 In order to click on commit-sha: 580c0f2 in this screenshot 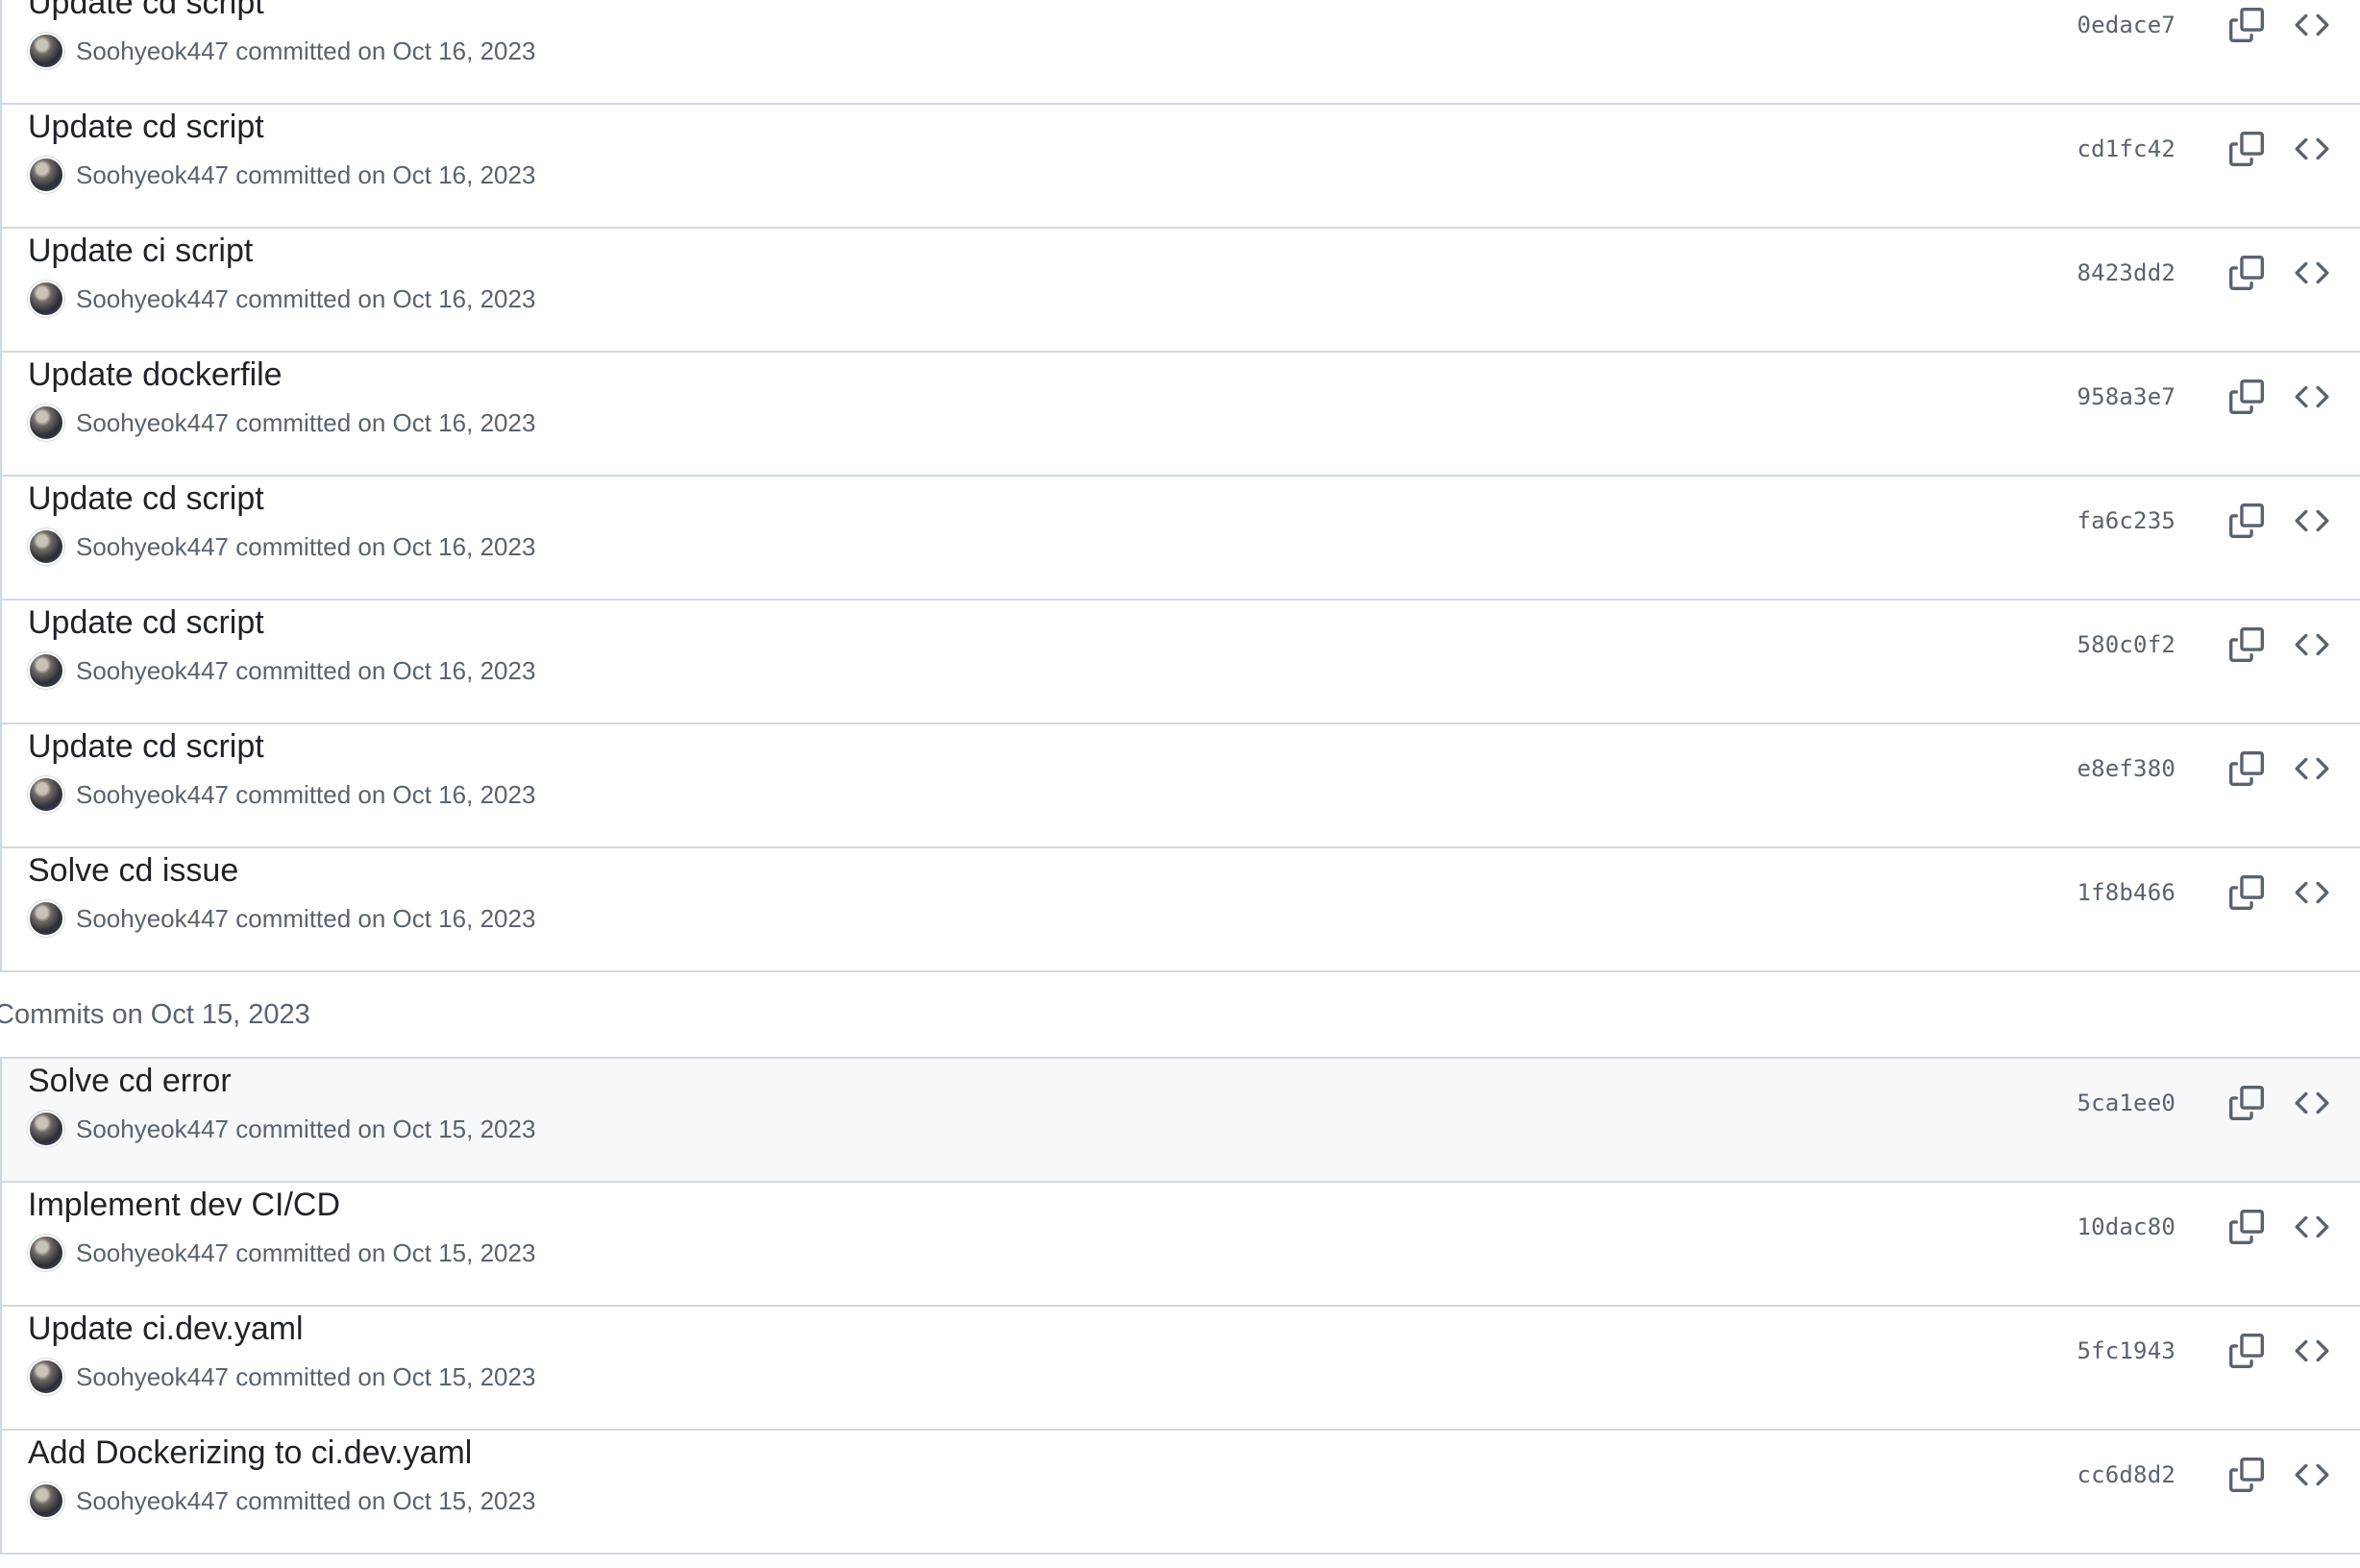, I will do `click(2126, 645)`.